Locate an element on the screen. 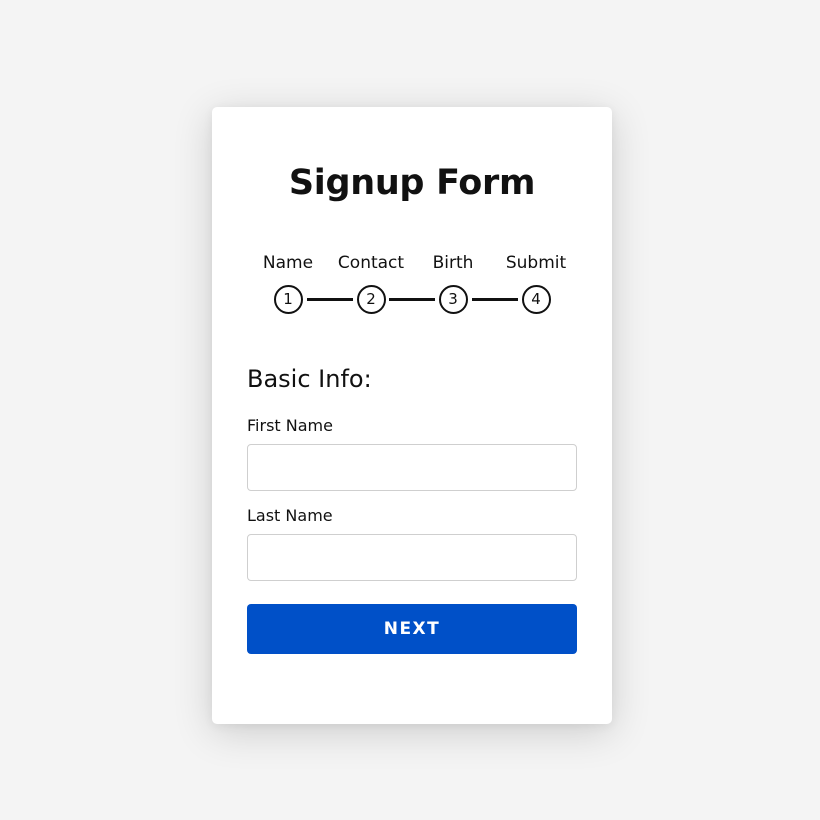 The width and height of the screenshot is (820, 820). next-button: NEXT is located at coordinates (412, 629).